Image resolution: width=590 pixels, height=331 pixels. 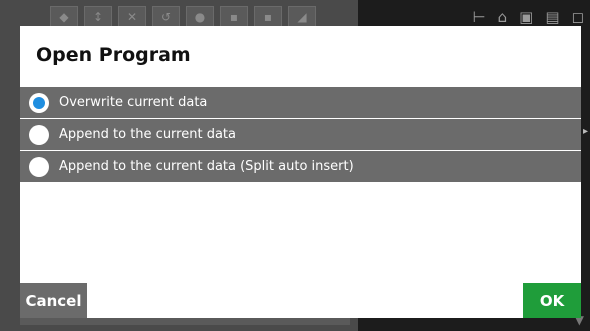 I want to click on toolbar-tool-icon: ●, so click(x=200, y=17).